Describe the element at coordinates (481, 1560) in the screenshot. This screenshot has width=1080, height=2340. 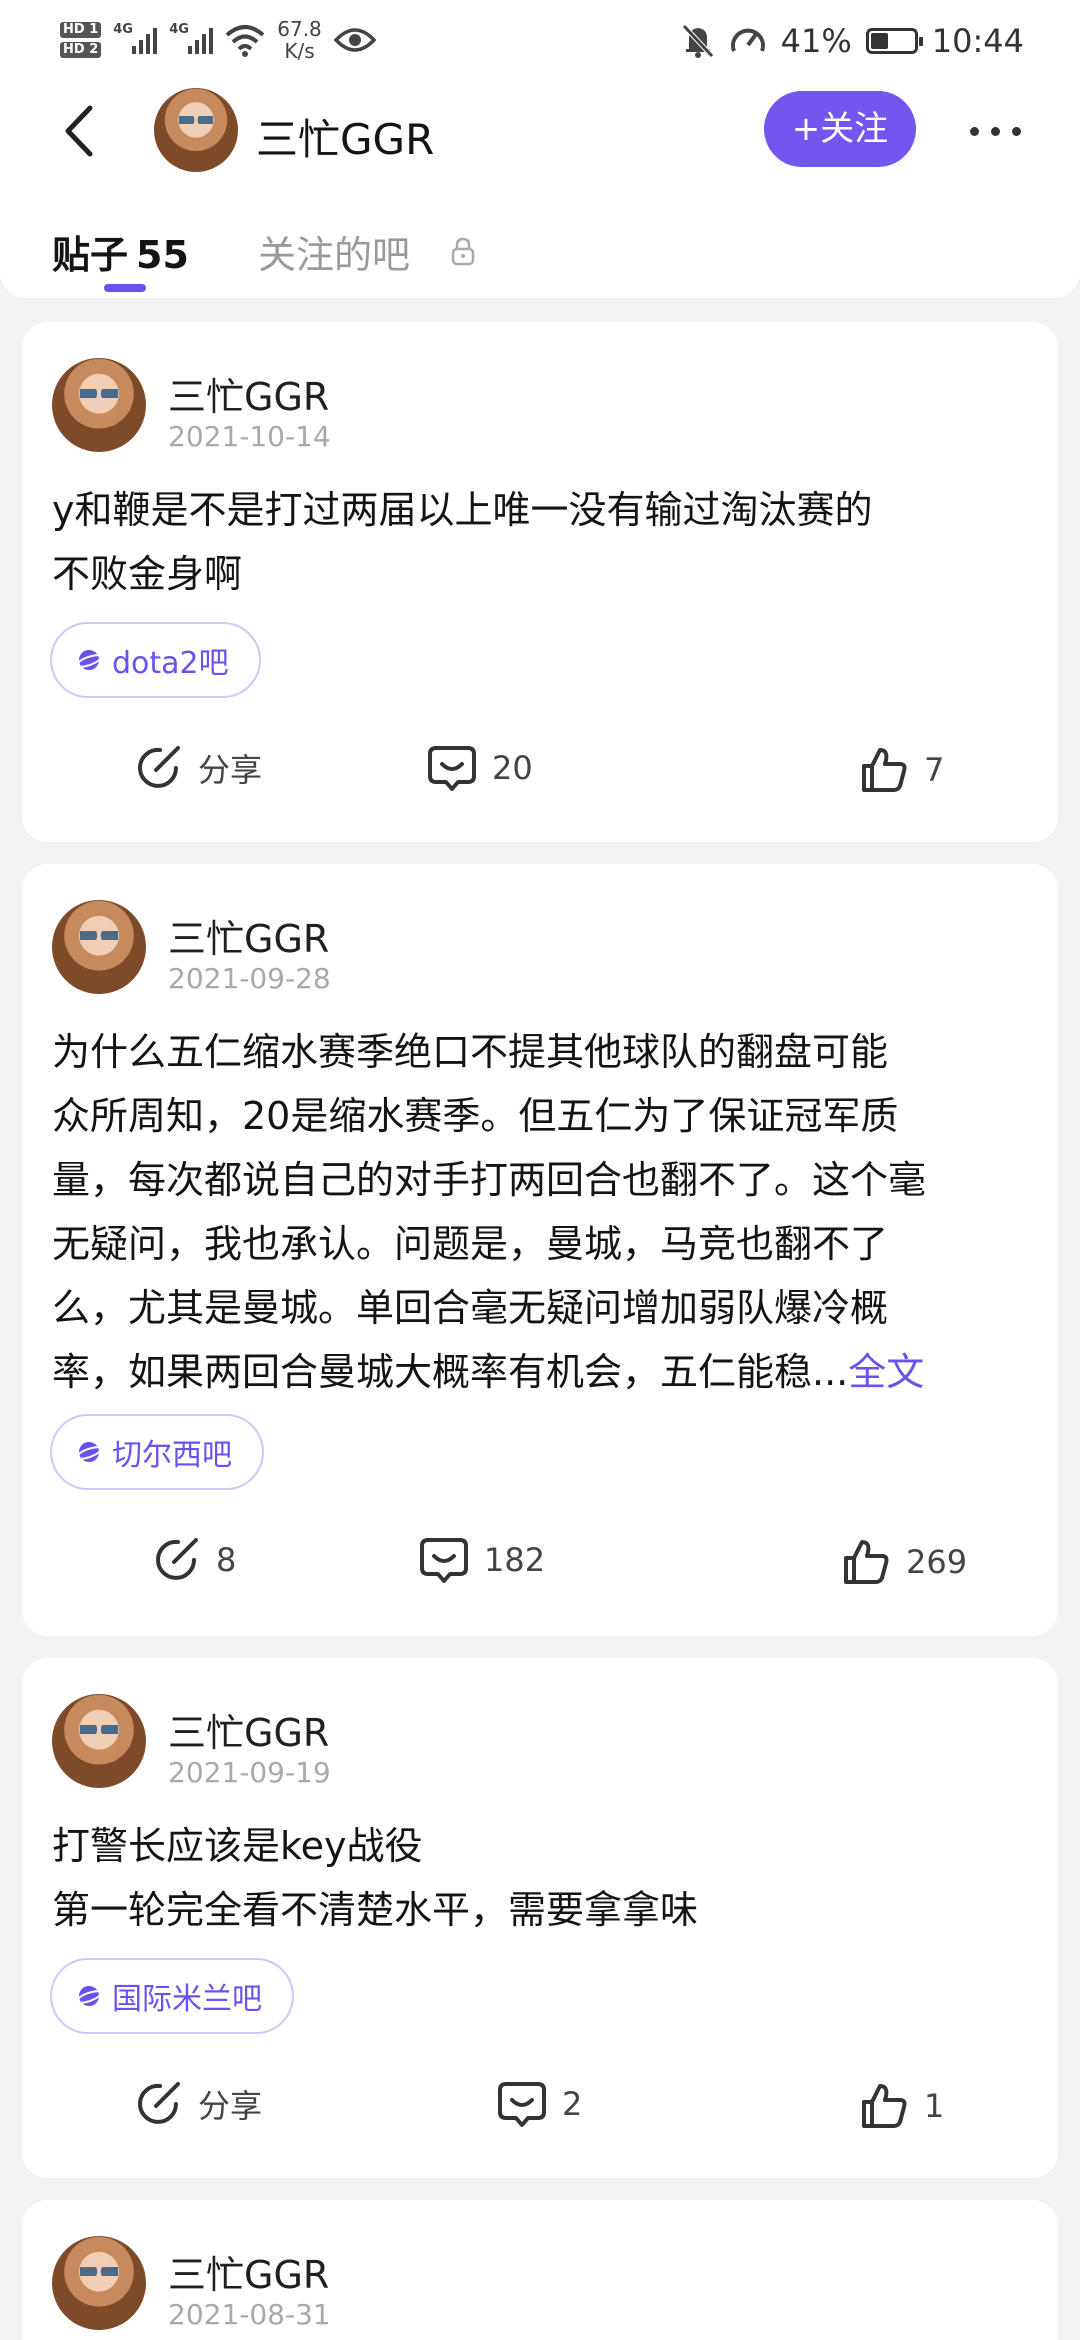
I see `comment-button: 182` at that location.